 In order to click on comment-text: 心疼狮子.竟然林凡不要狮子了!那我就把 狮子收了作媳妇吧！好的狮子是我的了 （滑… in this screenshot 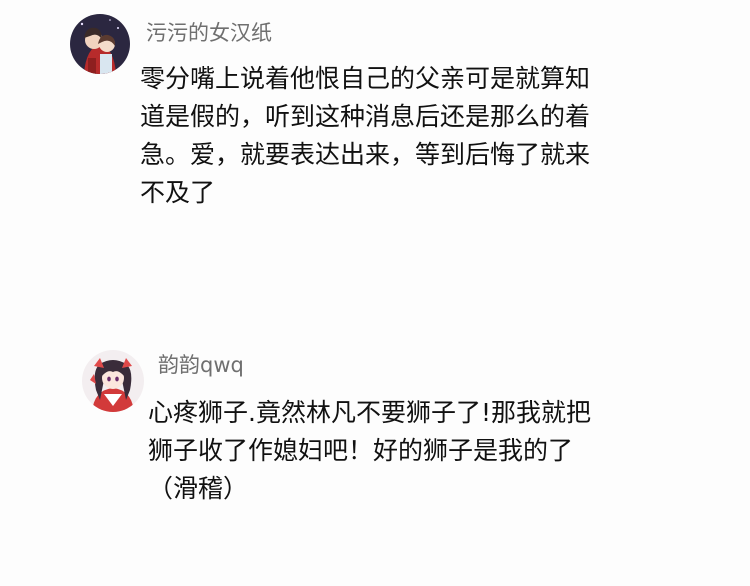, I will do `click(369, 450)`.